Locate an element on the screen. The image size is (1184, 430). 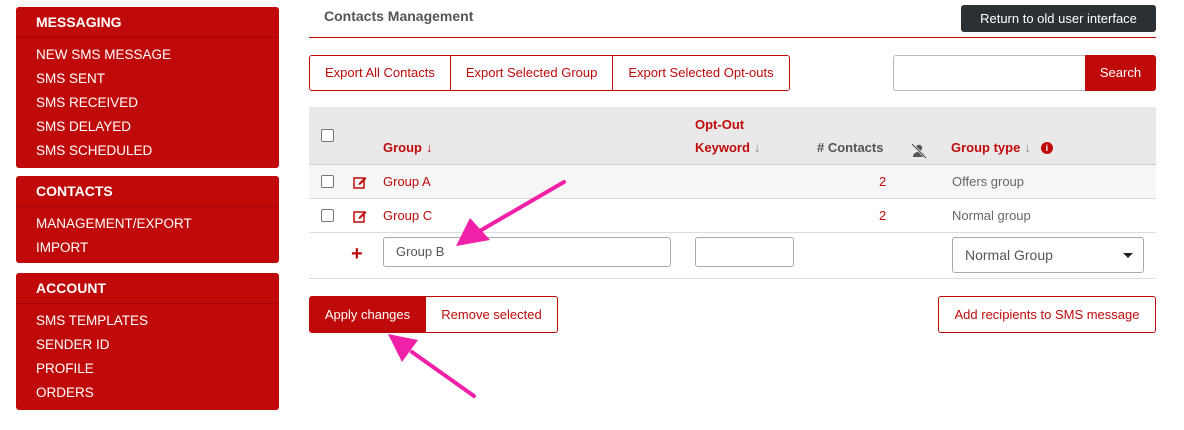
optout-header-label: Keyword is located at coordinates (722, 147).